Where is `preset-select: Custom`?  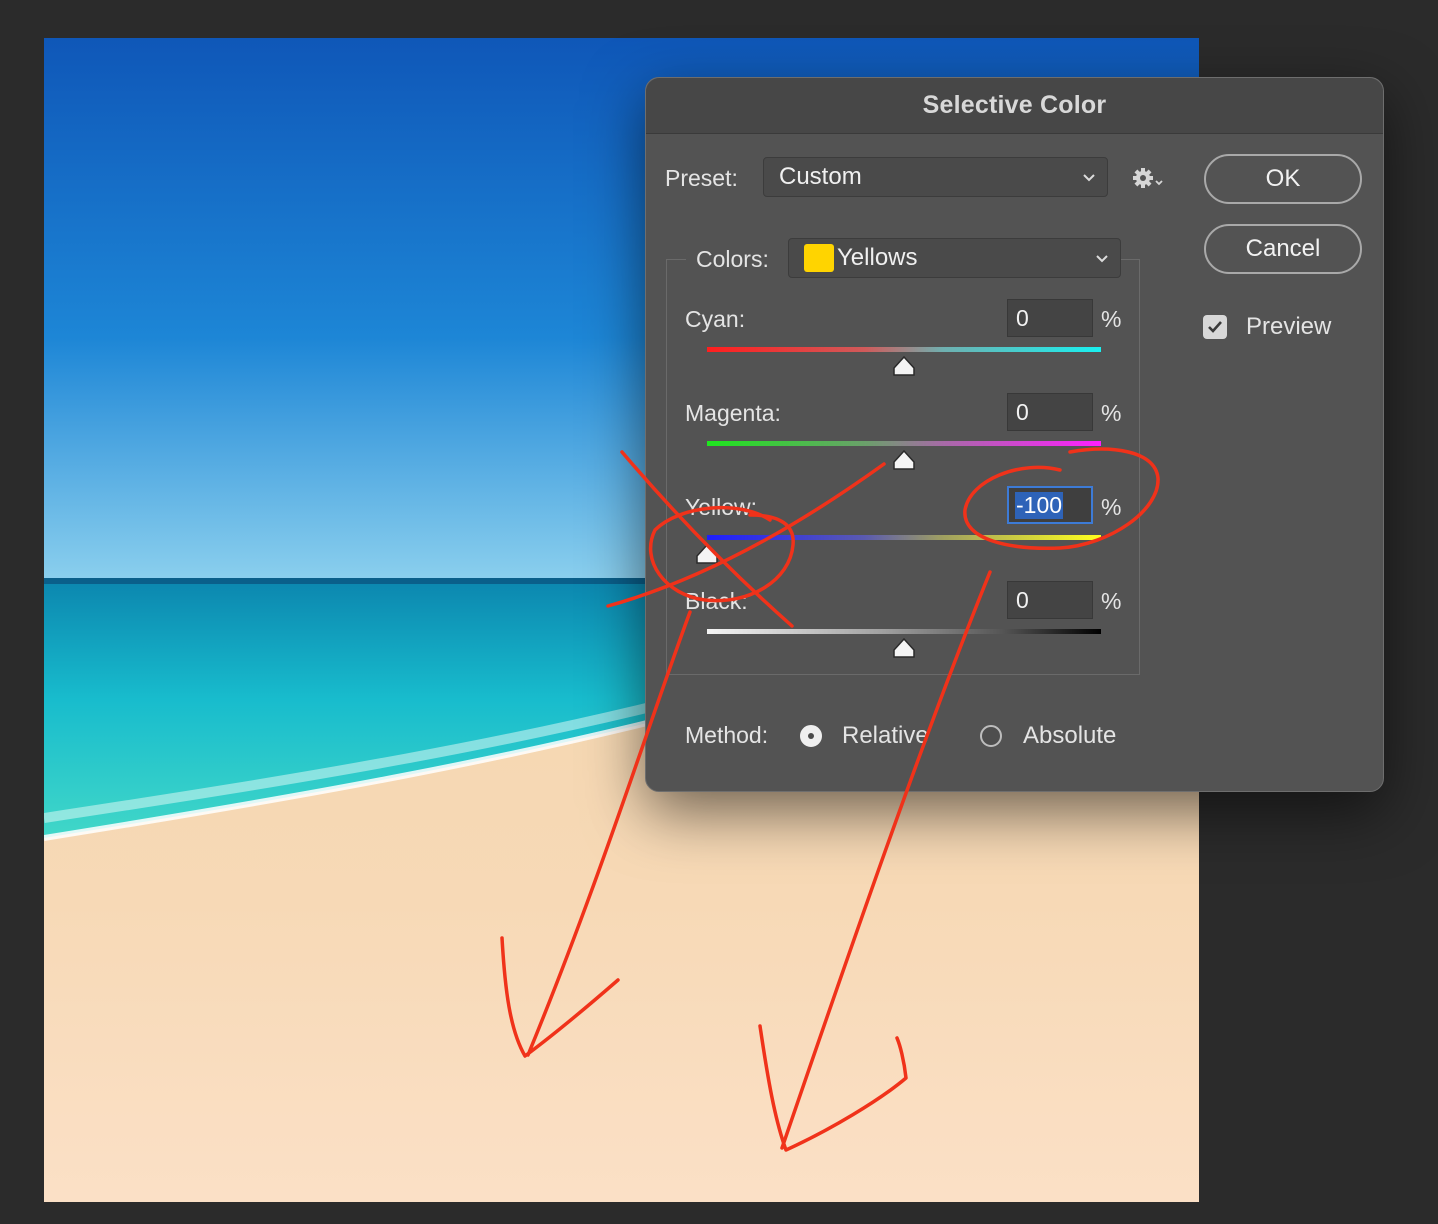 preset-select: Custom is located at coordinates (935, 177).